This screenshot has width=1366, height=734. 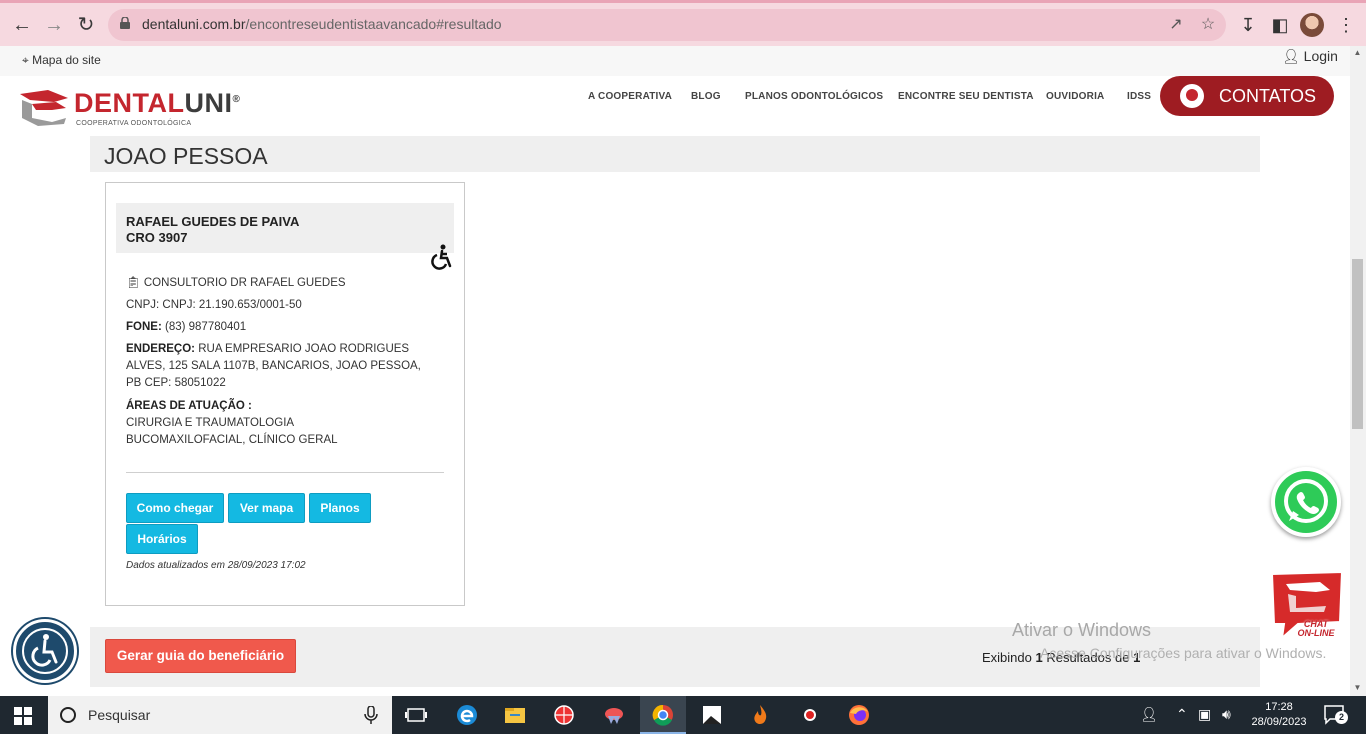 I want to click on menu-kebab-icon: ⋮, so click(x=1346, y=25).